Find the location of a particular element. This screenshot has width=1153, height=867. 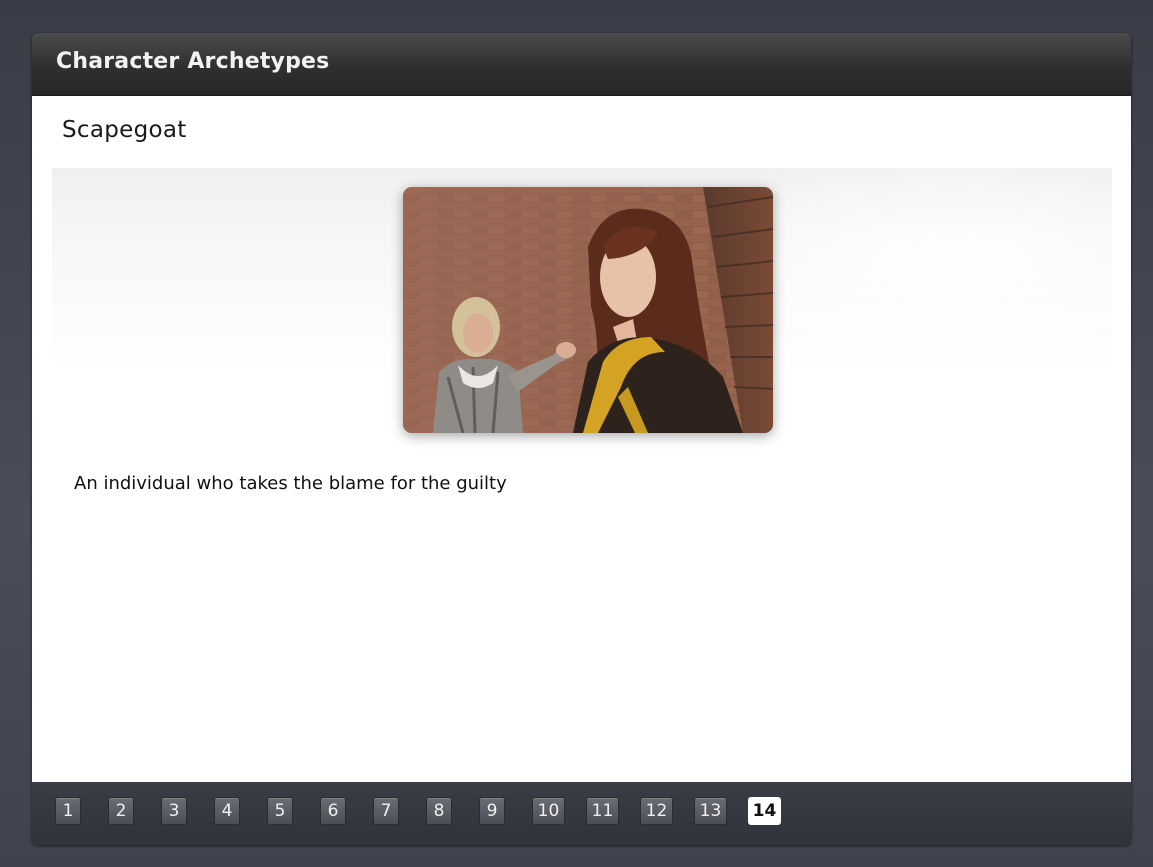

page-button-13: 13 is located at coordinates (710, 811).